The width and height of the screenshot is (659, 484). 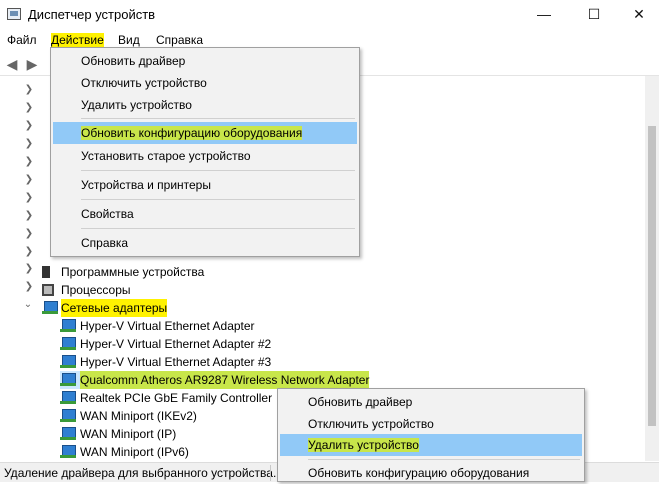 I want to click on ctx-item-scan-hardware: Обновить конфигурацию оборудования, so click(x=431, y=473).